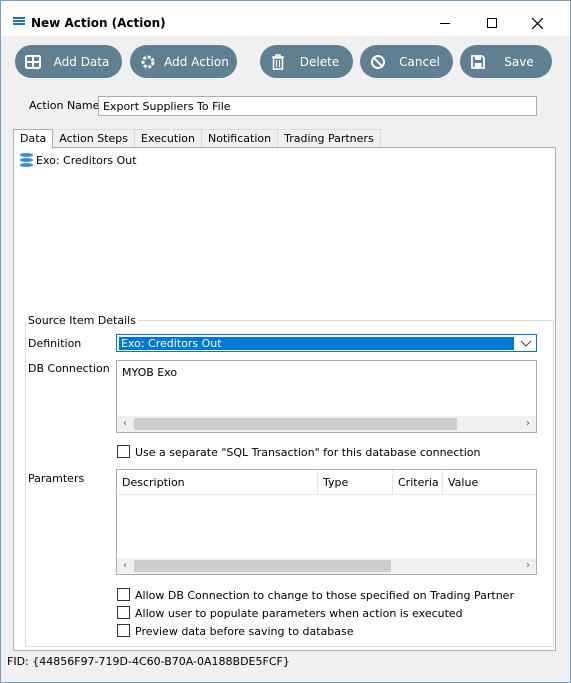 This screenshot has width=571, height=683. I want to click on maximize-icon, so click(492, 23).